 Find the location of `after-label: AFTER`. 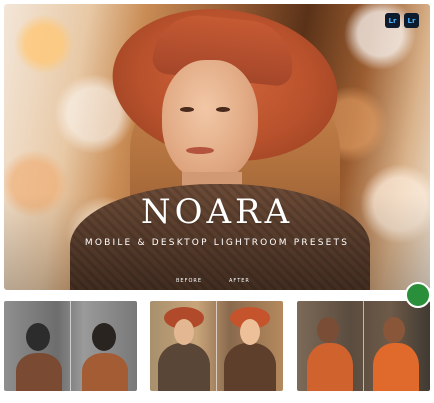

after-label: AFTER is located at coordinates (239, 281).